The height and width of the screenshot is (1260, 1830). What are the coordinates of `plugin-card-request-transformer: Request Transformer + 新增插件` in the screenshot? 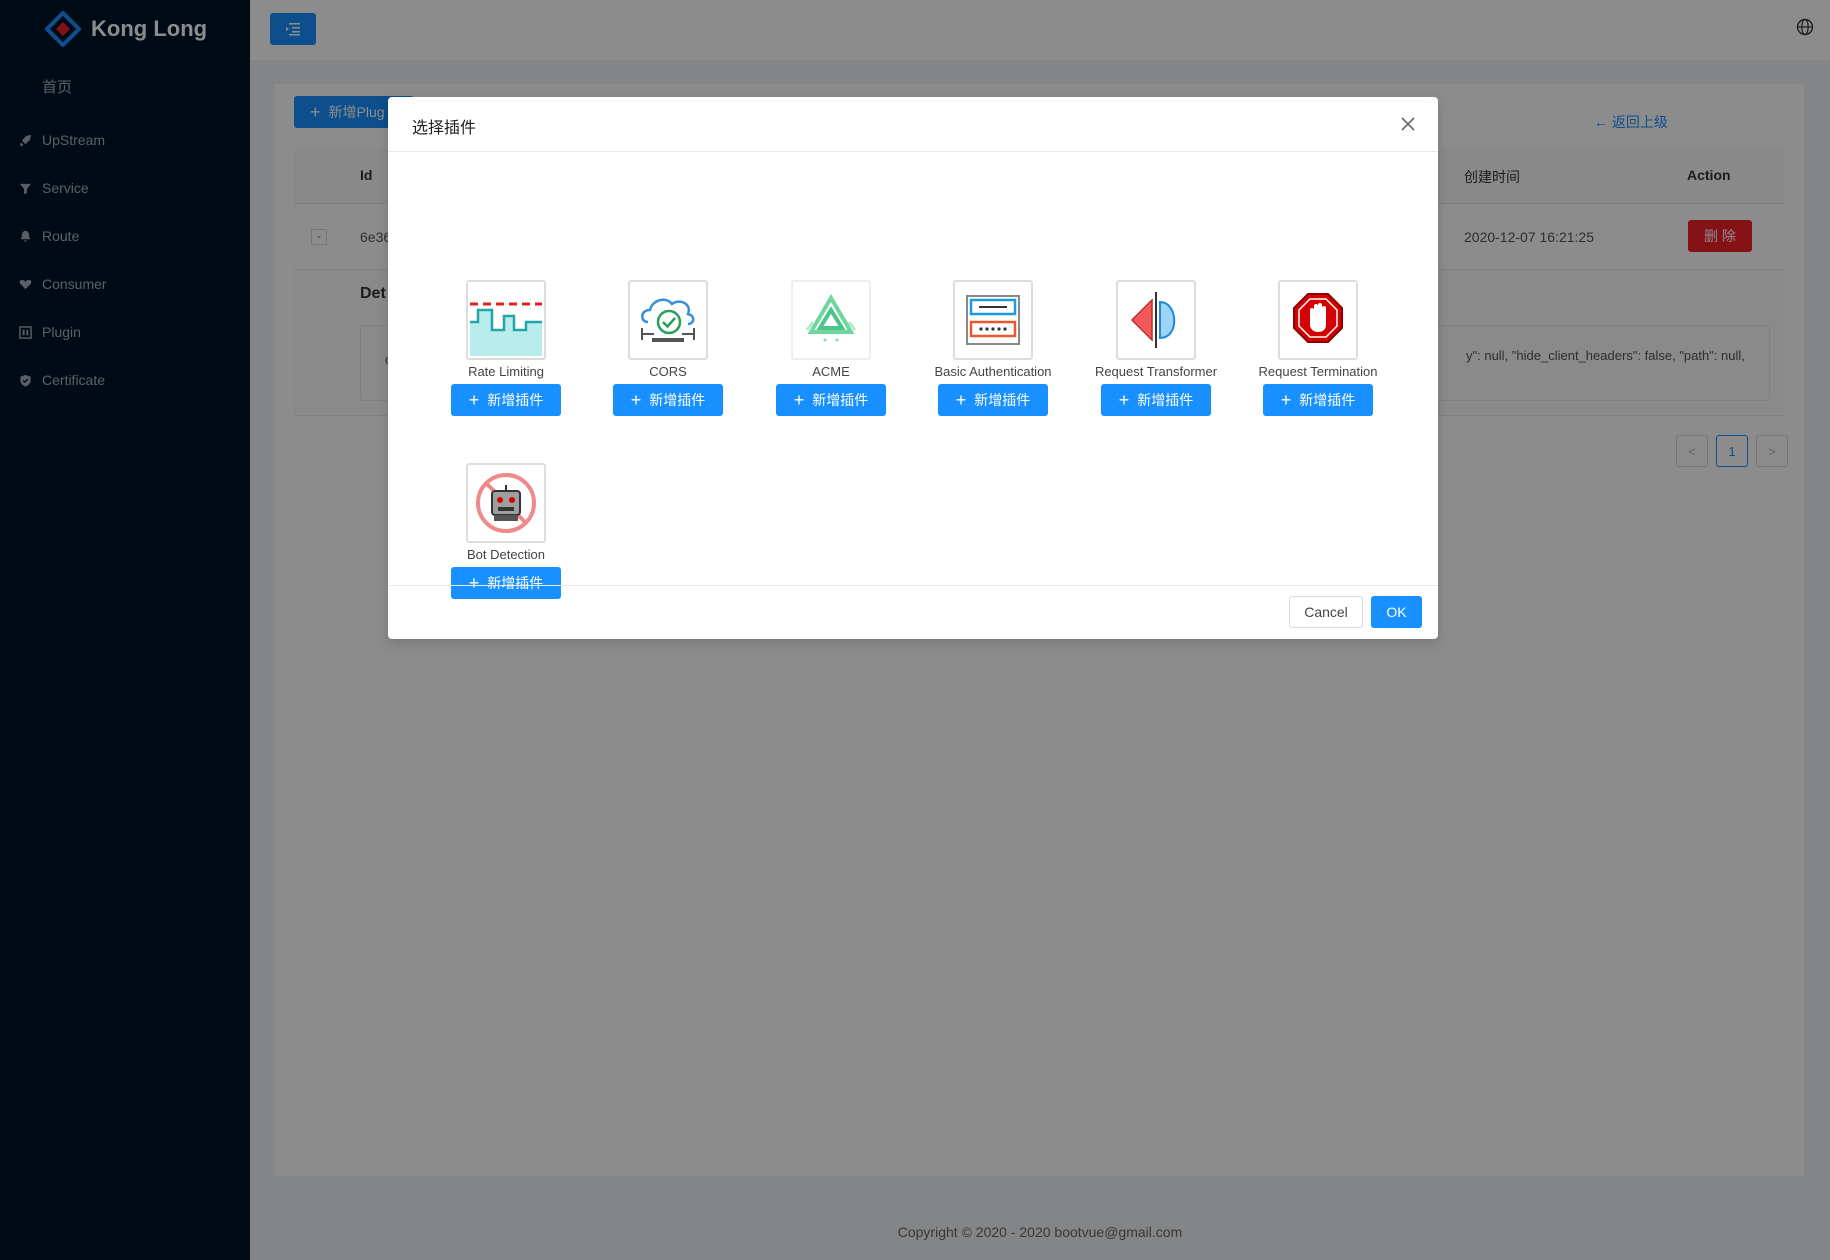 It's located at (1156, 348).